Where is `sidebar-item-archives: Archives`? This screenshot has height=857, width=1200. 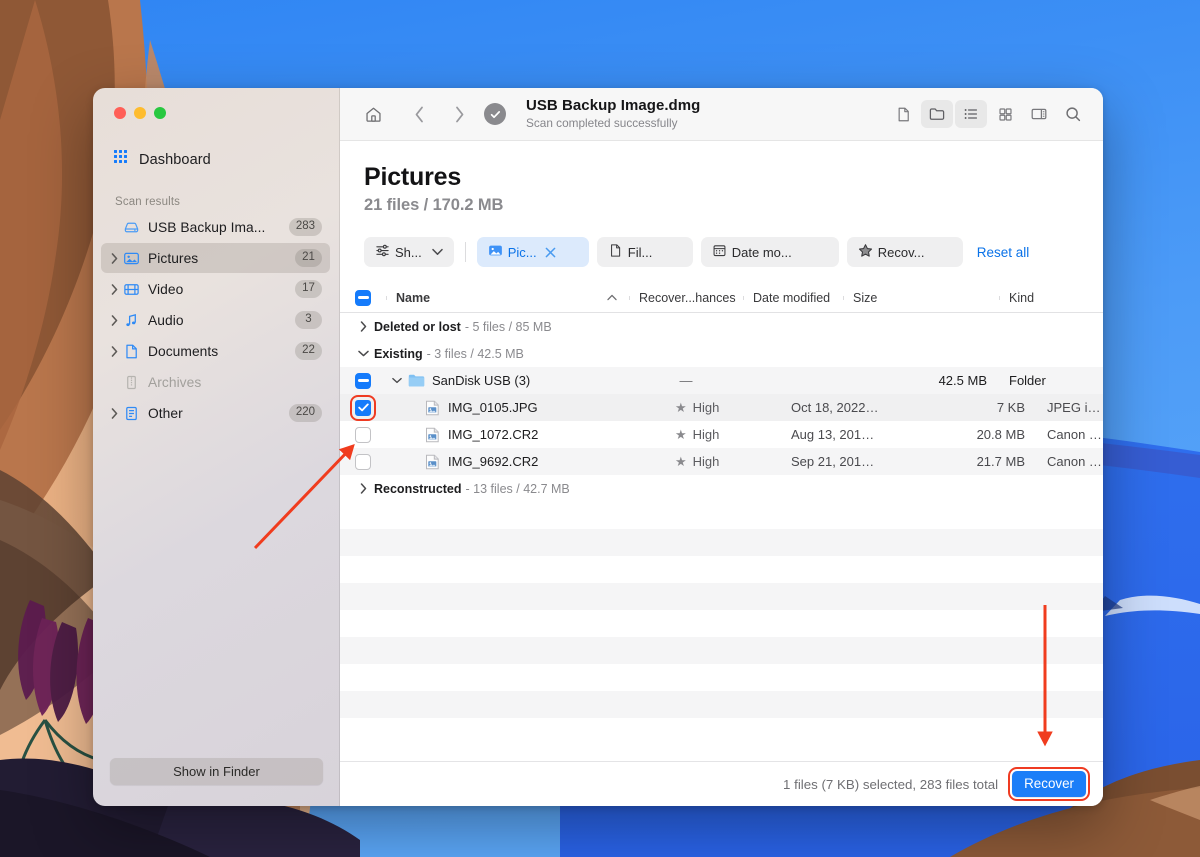 sidebar-item-archives: Archives is located at coordinates (215, 382).